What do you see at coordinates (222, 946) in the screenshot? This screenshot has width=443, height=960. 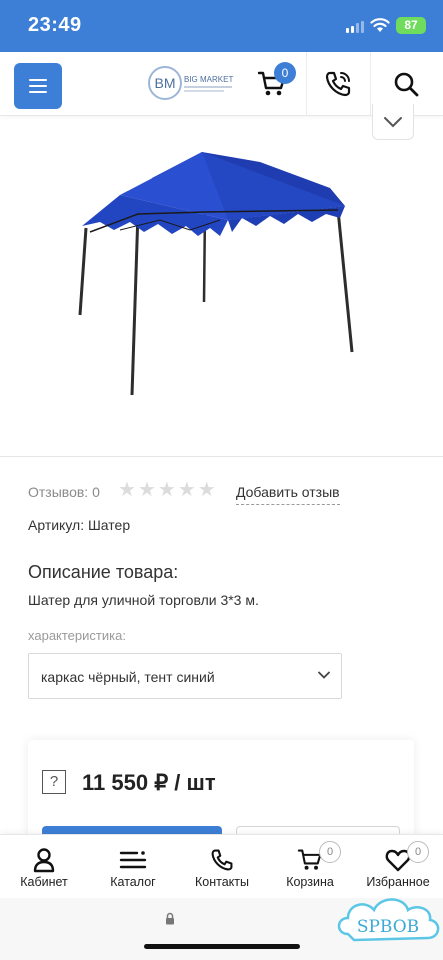 I see `home-indicator` at bounding box center [222, 946].